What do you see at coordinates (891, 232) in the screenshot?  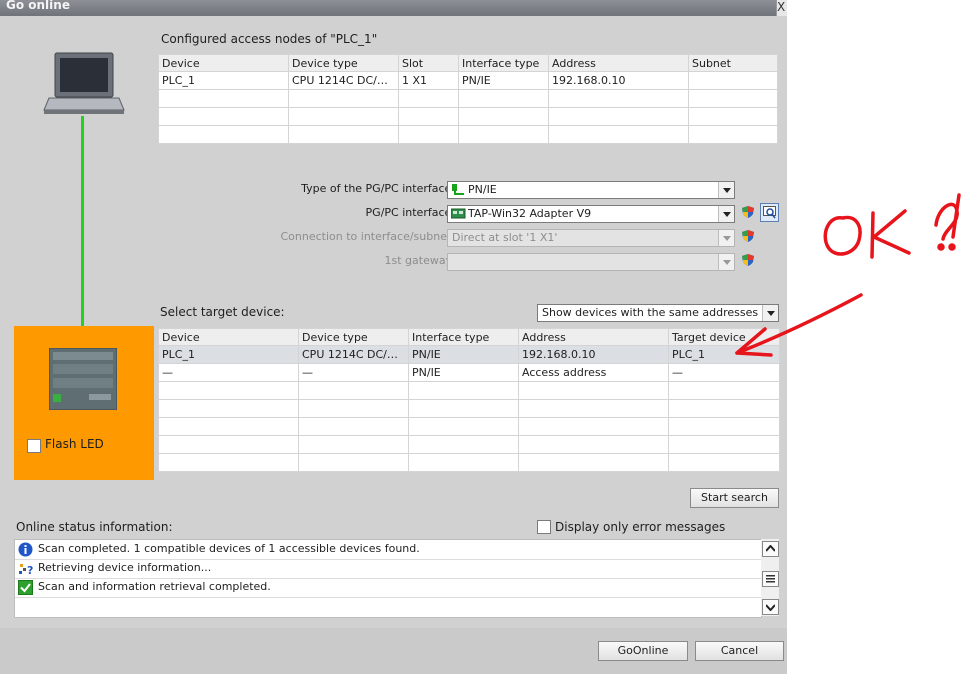 I see `annotation-letter-k-arms` at bounding box center [891, 232].